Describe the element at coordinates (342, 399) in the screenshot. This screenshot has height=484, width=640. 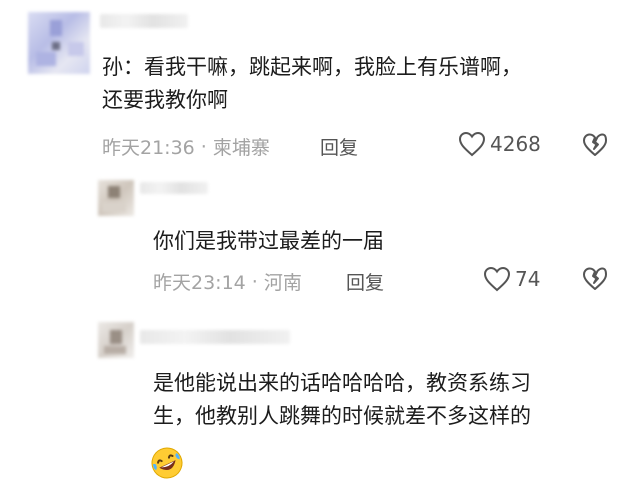
I see `comment-text: 是他能说出来的话哈哈哈哈，教资系练习 生，他教别人跳舞的时候就差不多这样的` at that location.